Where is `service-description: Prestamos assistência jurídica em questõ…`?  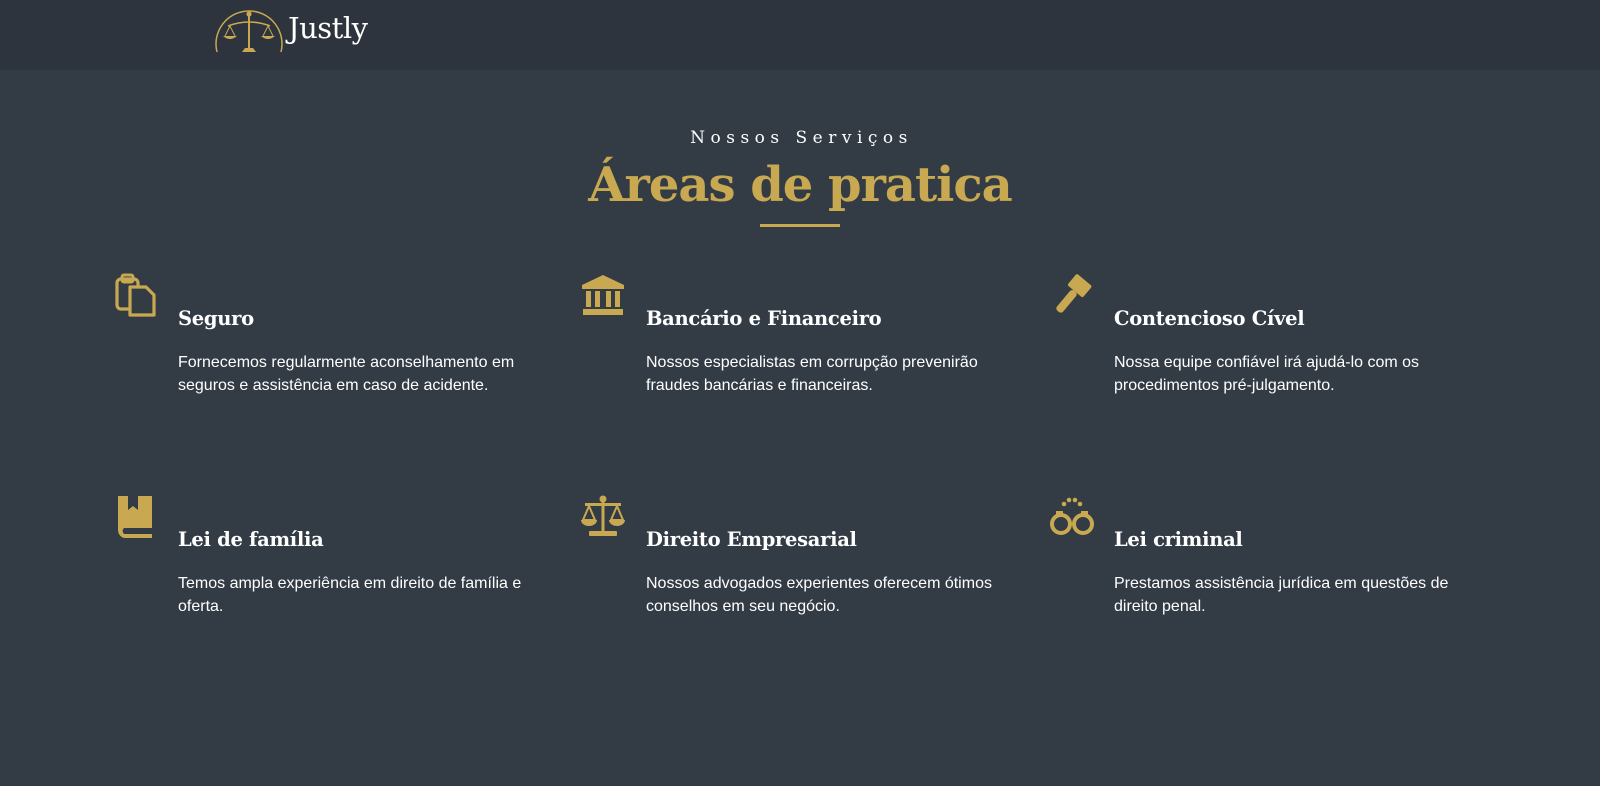
service-description: Prestamos assistência jurídica em questõ… is located at coordinates (1281, 595).